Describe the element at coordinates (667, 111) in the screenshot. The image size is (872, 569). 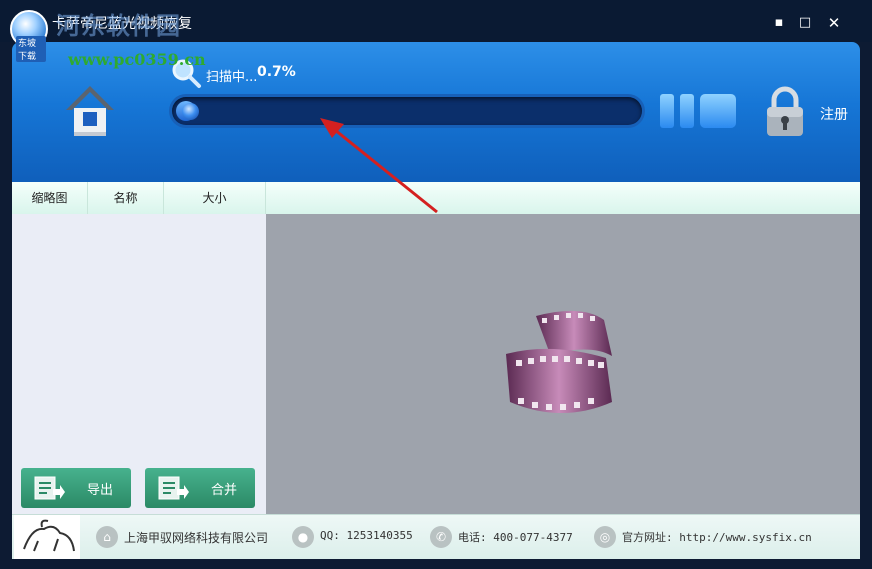
I see `pause-bar-left` at that location.